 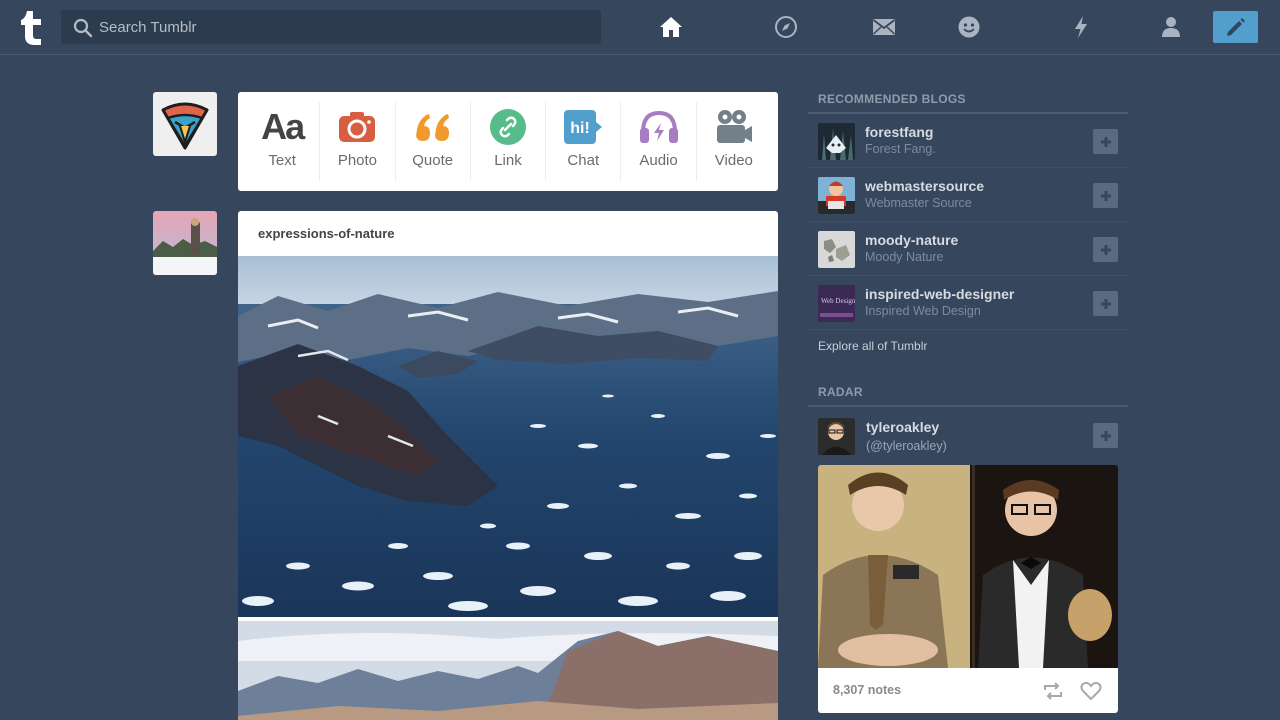 I want to click on messages-button, so click(x=884, y=27).